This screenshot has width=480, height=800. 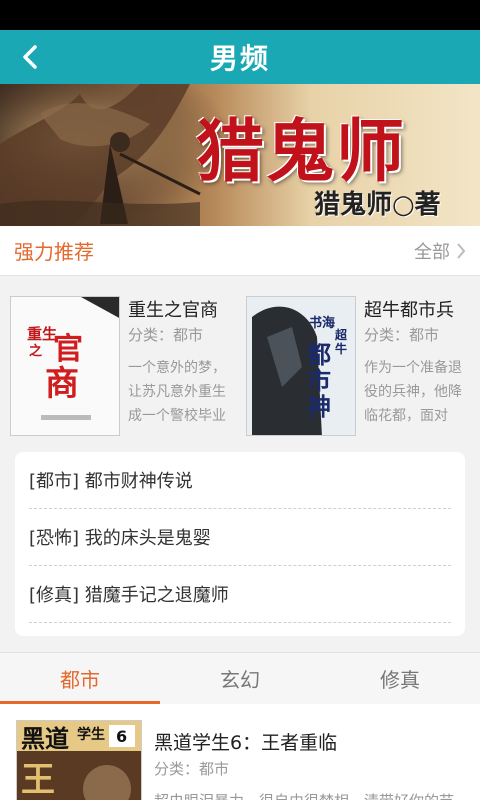 I want to click on book-title: 超牛都市兵, so click(x=409, y=310).